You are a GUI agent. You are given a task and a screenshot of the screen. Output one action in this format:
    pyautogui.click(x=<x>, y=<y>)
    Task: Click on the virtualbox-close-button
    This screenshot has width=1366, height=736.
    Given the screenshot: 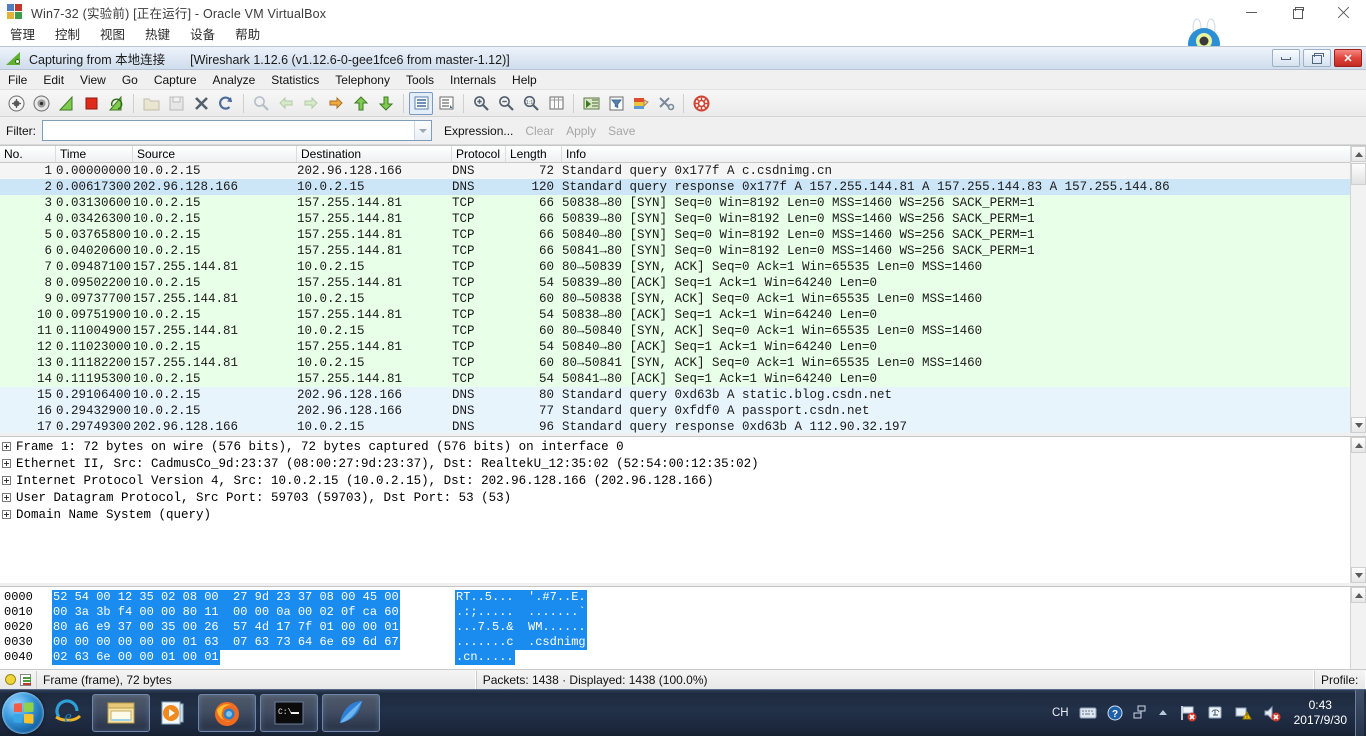 What is the action you would take?
    pyautogui.click(x=1343, y=12)
    